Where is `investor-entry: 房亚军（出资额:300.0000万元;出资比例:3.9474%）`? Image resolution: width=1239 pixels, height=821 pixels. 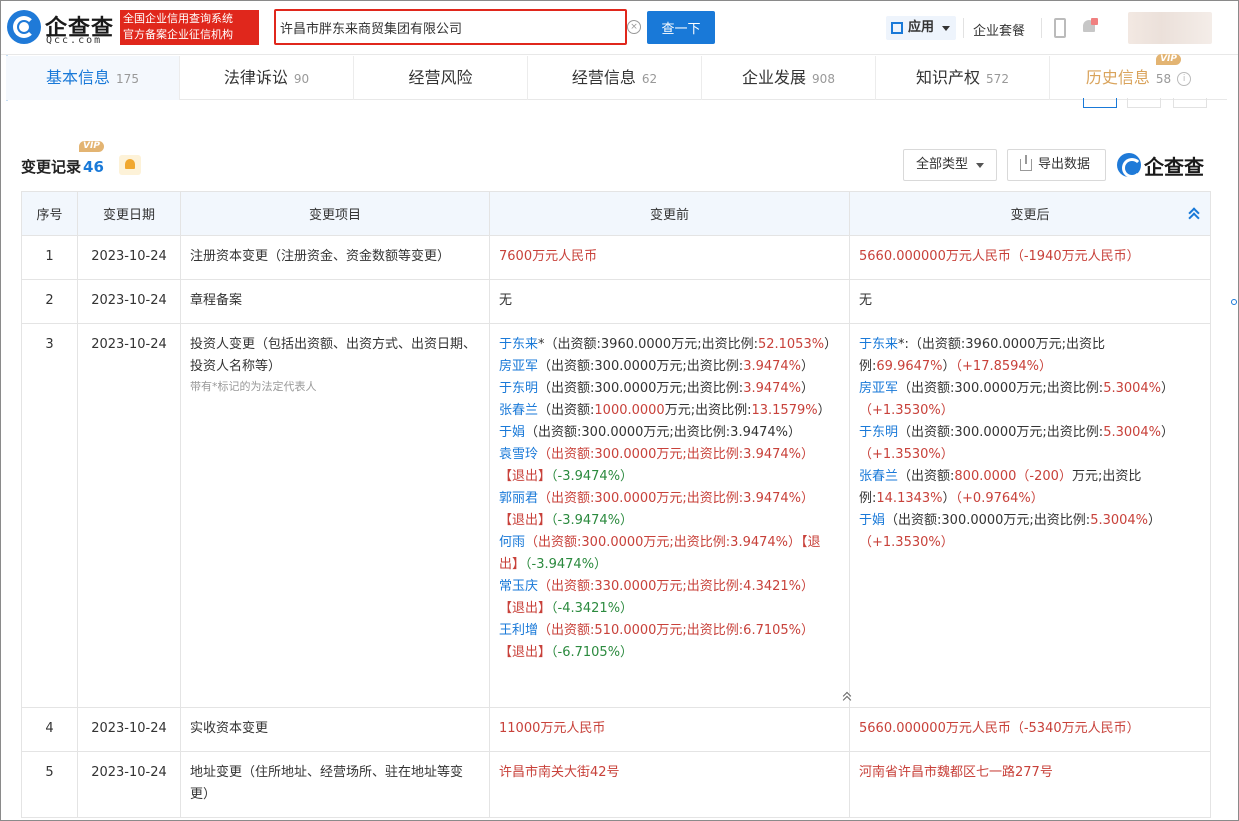 investor-entry: 房亚军（出资额:300.0000万元;出资比例:3.9474%） is located at coordinates (669, 367).